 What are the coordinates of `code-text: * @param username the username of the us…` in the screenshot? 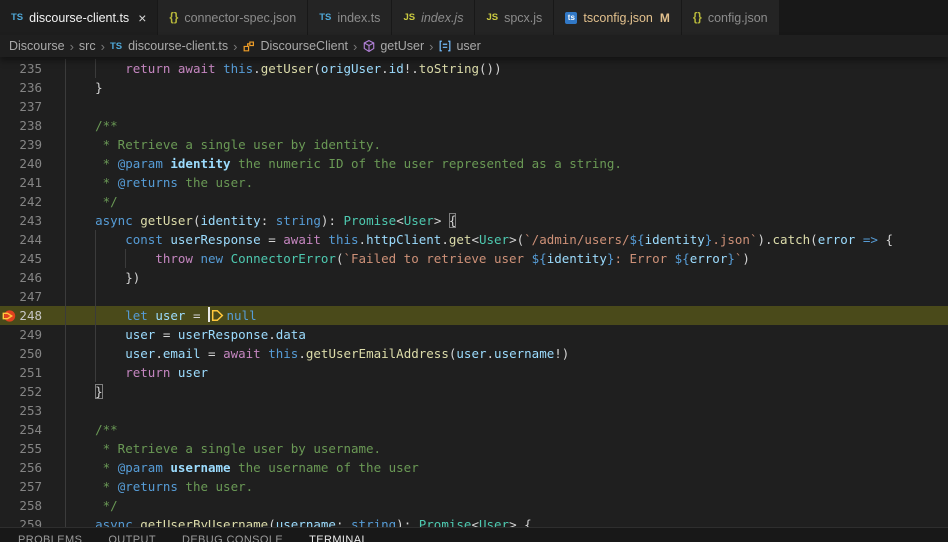 It's located at (242, 467).